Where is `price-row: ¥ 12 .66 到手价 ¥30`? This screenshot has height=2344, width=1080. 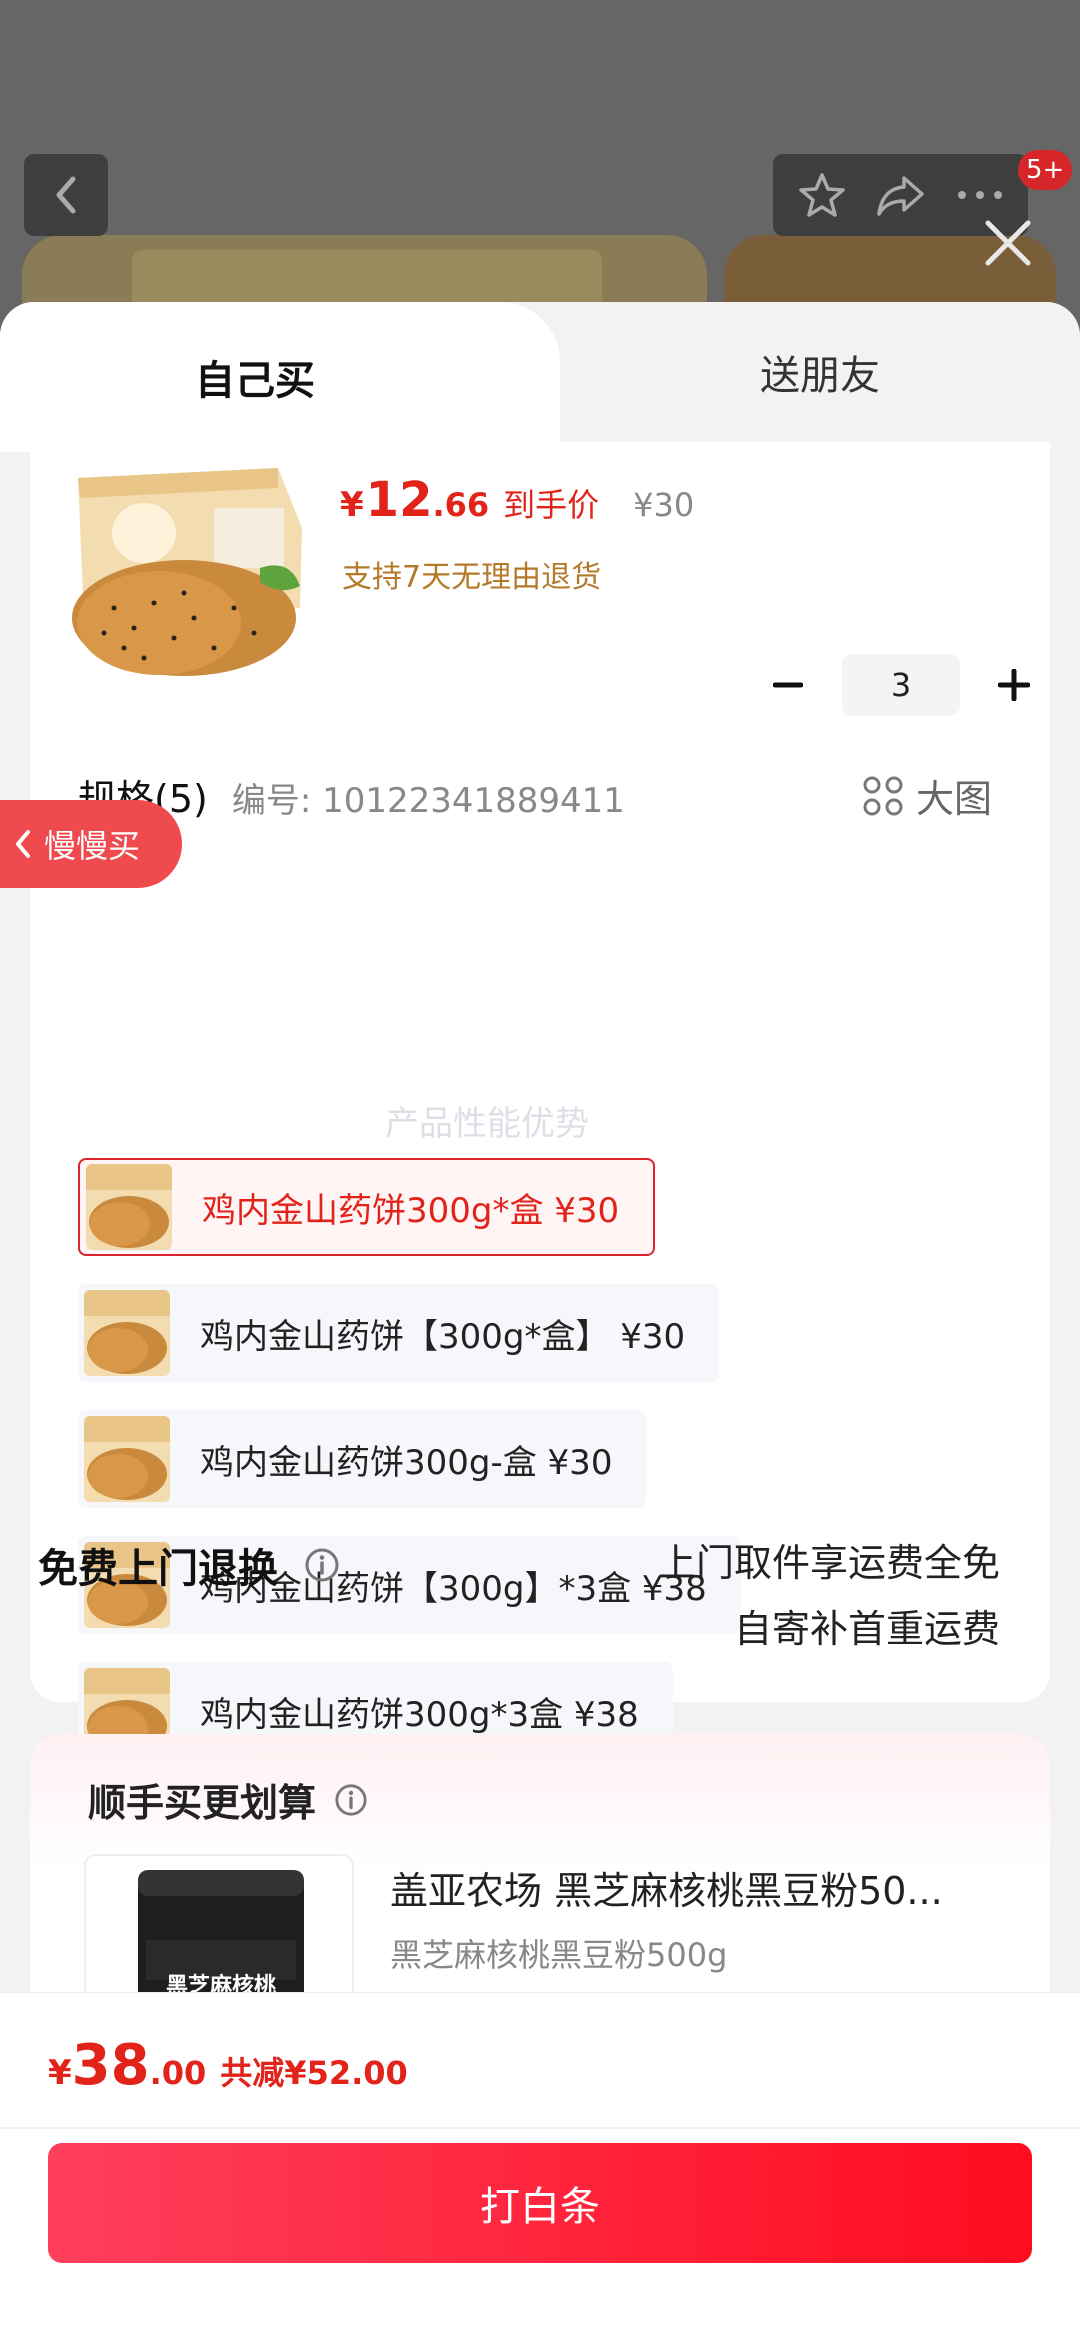 price-row: ¥ 12 .66 到手价 ¥30 is located at coordinates (517, 500).